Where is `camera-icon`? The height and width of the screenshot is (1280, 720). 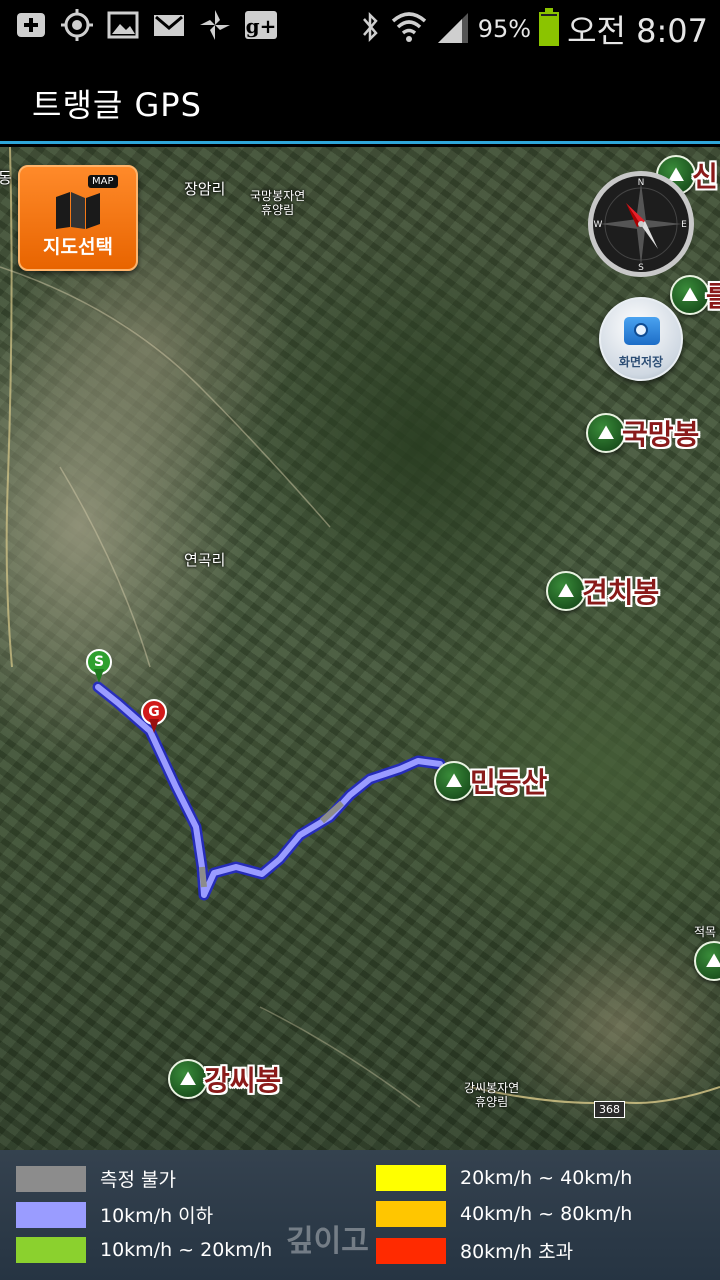
camera-icon is located at coordinates (642, 331).